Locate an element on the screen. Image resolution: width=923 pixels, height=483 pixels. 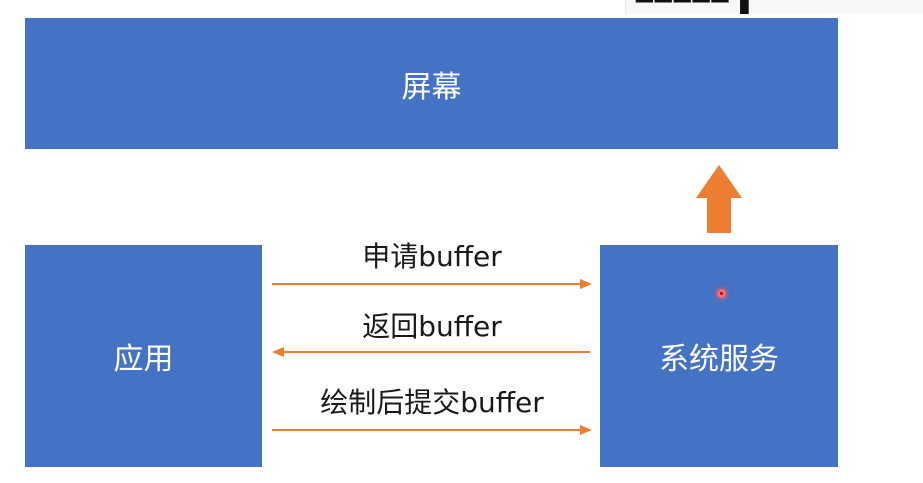
top-cropped-text-strip: ▀▀▀▀▀ ▌ is located at coordinates (774, 7).